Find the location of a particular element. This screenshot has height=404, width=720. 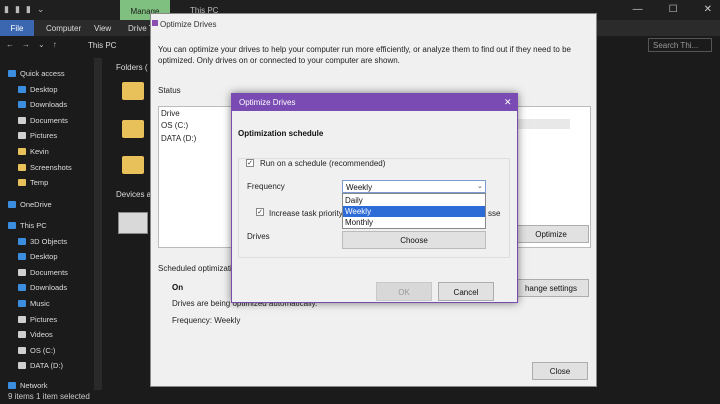

run-schedule-checkbox: ✓ is located at coordinates (250, 163).